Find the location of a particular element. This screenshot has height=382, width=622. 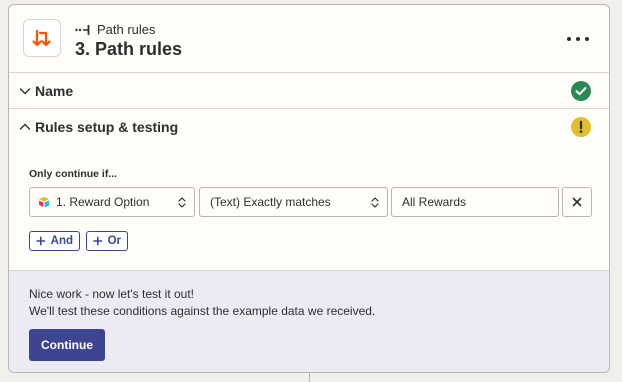

step-title: 3. Path rules is located at coordinates (129, 49).